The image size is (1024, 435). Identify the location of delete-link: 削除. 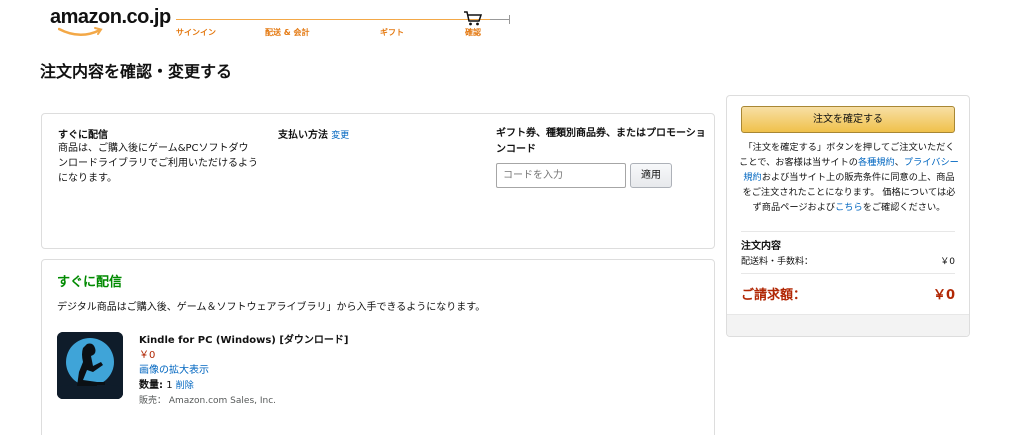
(185, 386).